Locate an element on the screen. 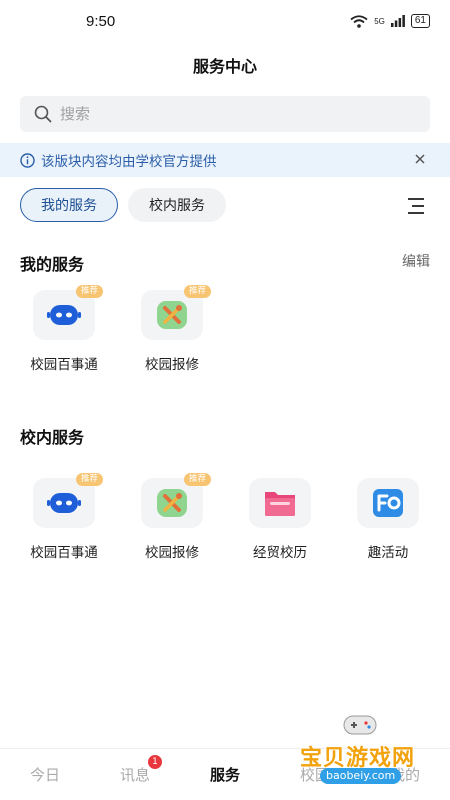  search-input is located at coordinates (230, 114).